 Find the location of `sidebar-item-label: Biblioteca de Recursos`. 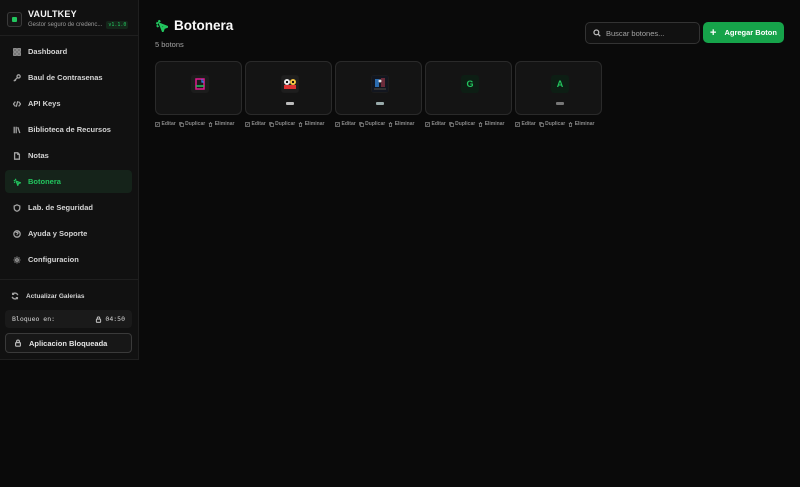

sidebar-item-label: Biblioteca de Recursos is located at coordinates (69, 129).